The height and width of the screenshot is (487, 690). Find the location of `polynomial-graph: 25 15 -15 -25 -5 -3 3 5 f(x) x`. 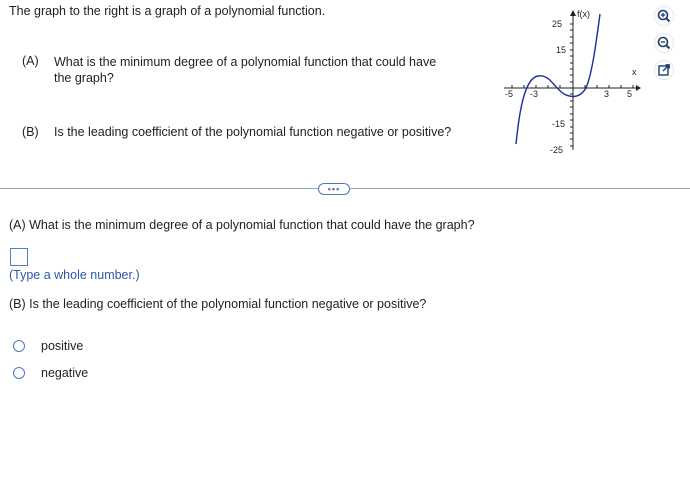

polynomial-graph: 25 15 -15 -25 -5 -3 3 5 f(x) x is located at coordinates (572, 79).